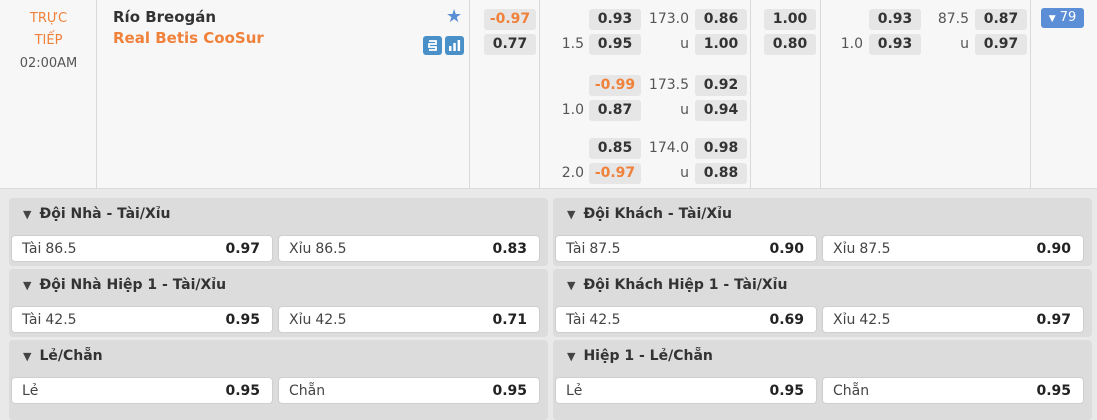 The width and height of the screenshot is (1097, 420). I want to click on under-selection: Xỉu 42.5 0.71, so click(409, 319).